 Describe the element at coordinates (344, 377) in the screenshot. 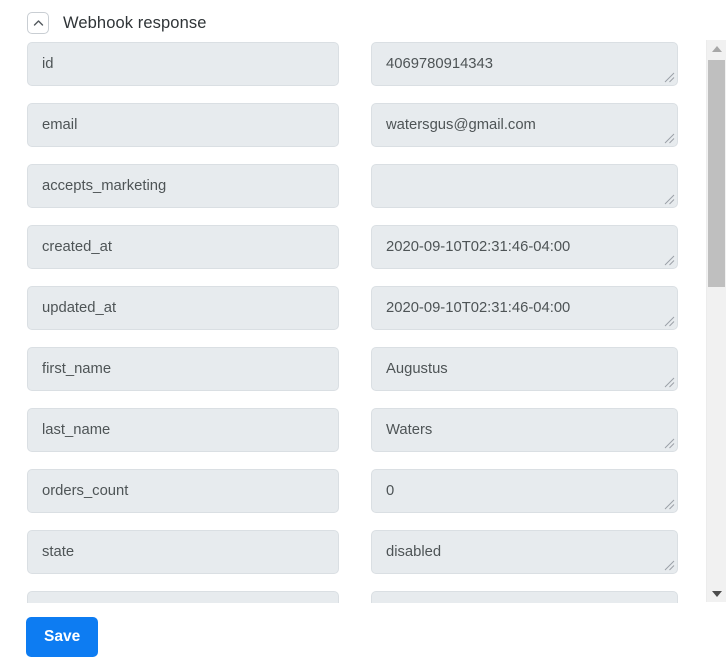

I see `field-row: first_name Augustus` at that location.